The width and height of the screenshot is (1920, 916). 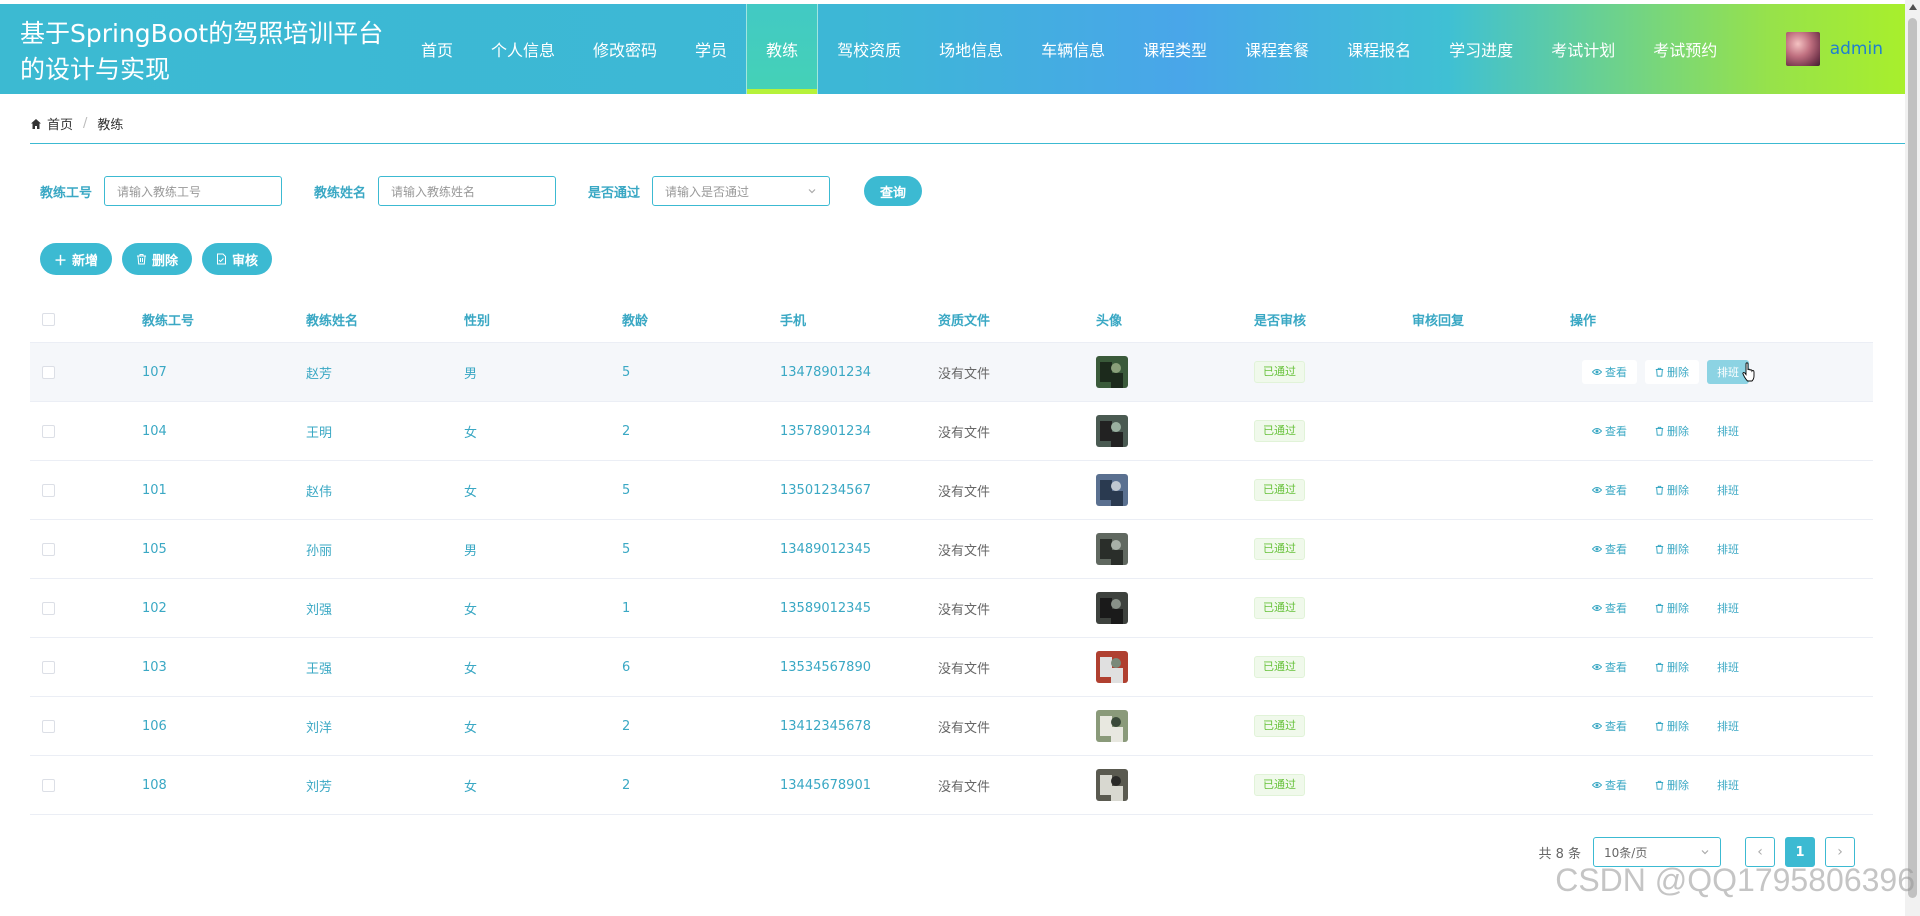 I want to click on nav-item-2: 修改密码, so click(x=625, y=49).